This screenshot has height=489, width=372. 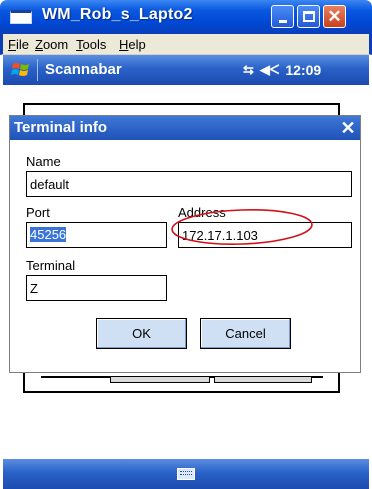 I want to click on terminal-label: Terminal, so click(x=51, y=265).